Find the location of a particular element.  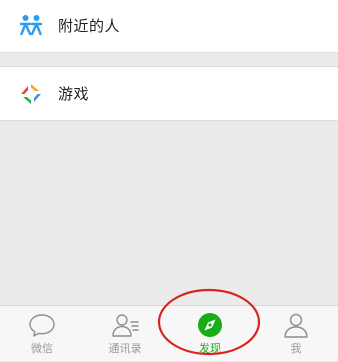

tab-me-label: 我 is located at coordinates (296, 348).